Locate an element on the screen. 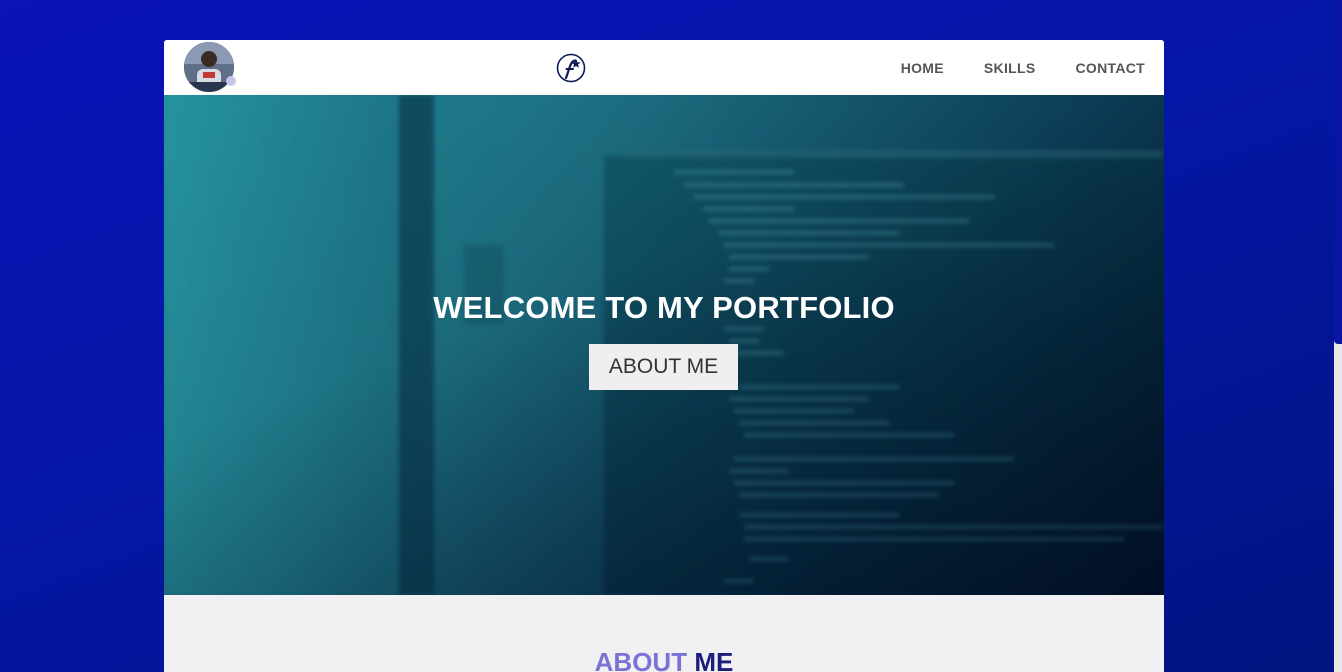 The width and height of the screenshot is (1342, 672). hero-title: WELCOME TO MY PORTFOLIO is located at coordinates (664, 307).